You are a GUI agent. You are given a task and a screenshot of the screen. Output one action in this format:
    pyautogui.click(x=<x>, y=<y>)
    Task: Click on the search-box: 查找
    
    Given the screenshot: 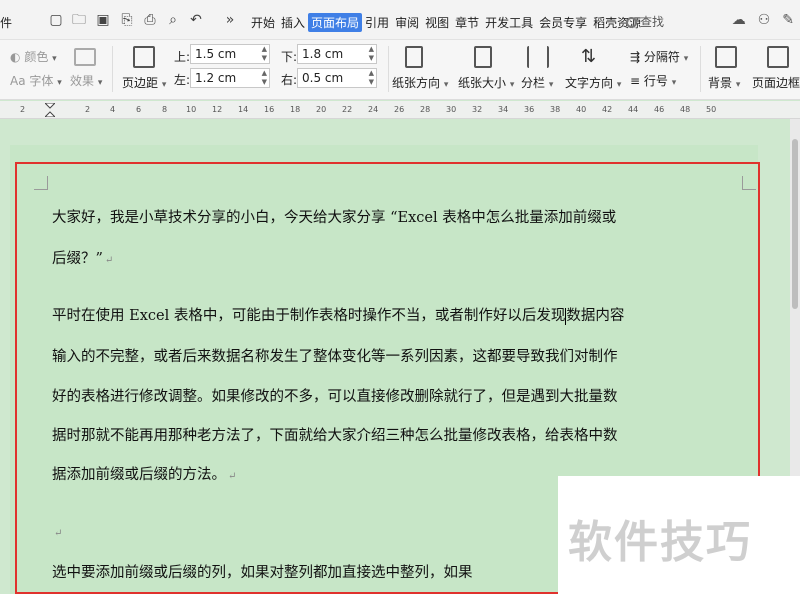 What is the action you would take?
    pyautogui.click(x=645, y=21)
    